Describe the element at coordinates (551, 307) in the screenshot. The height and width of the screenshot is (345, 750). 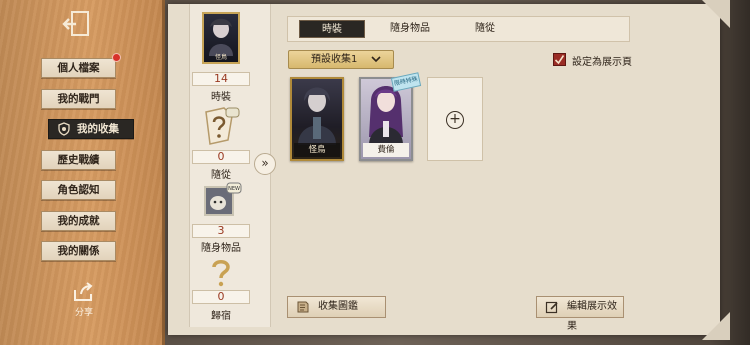
I see `edit-icon` at that location.